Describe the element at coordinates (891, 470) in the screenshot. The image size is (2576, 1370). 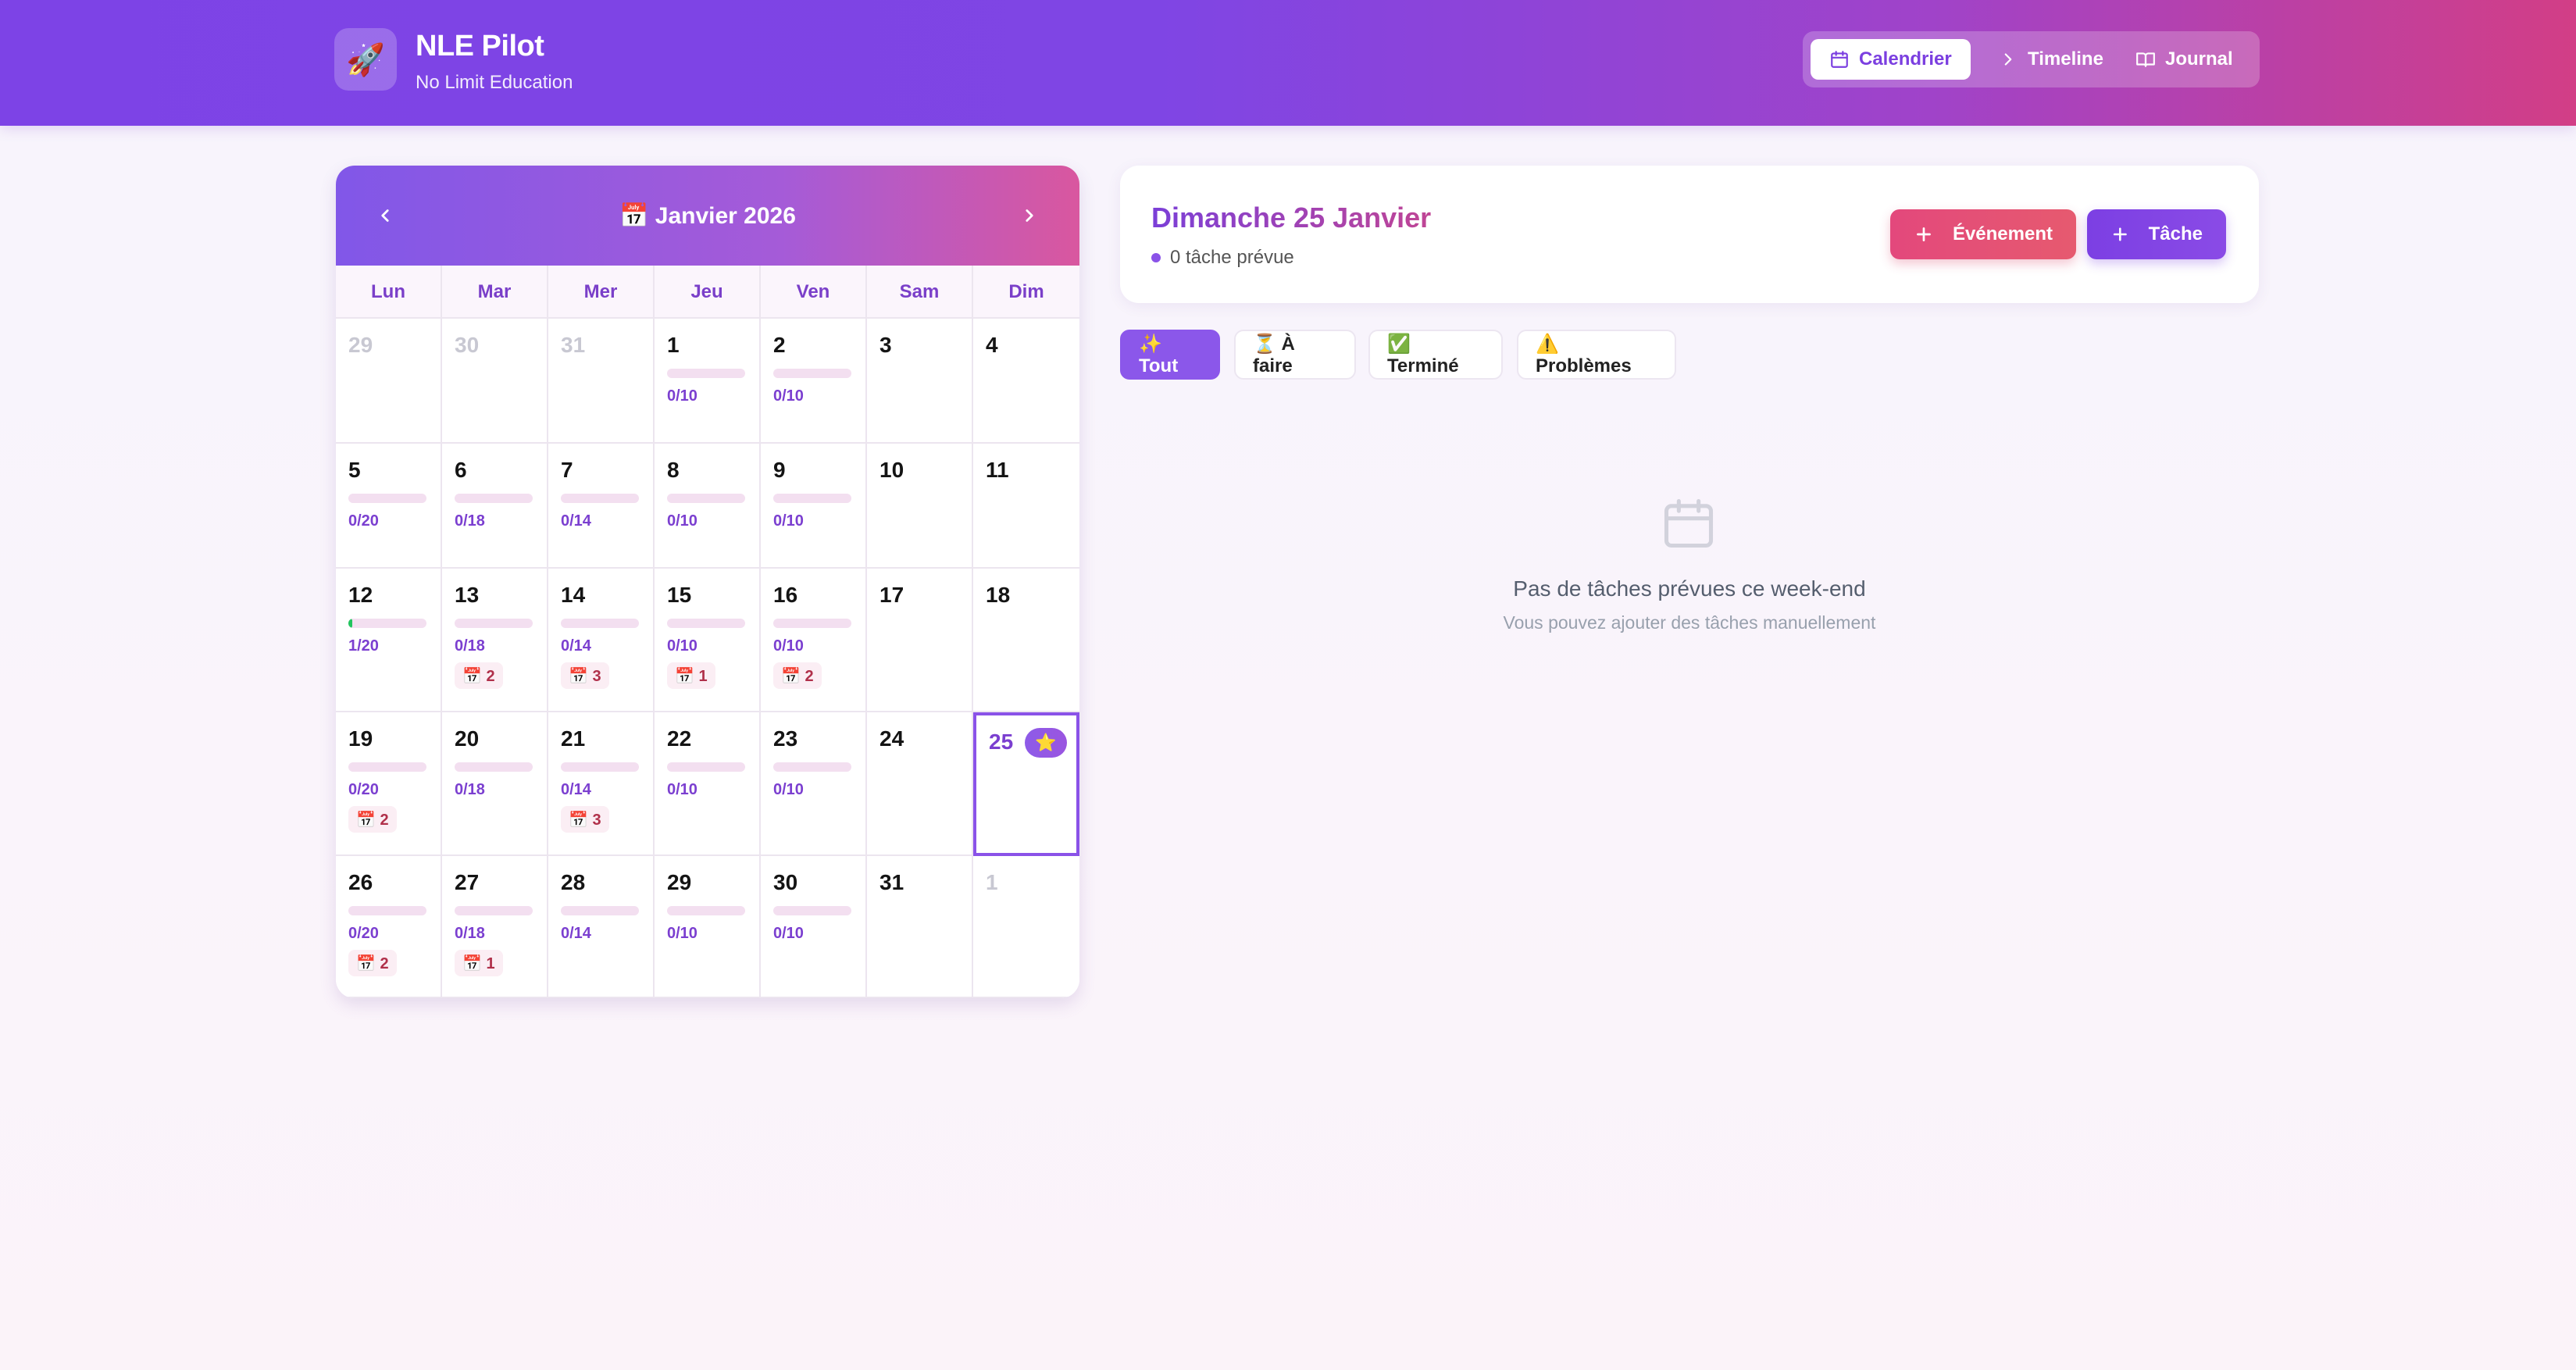
I see `day-number: 10` at that location.